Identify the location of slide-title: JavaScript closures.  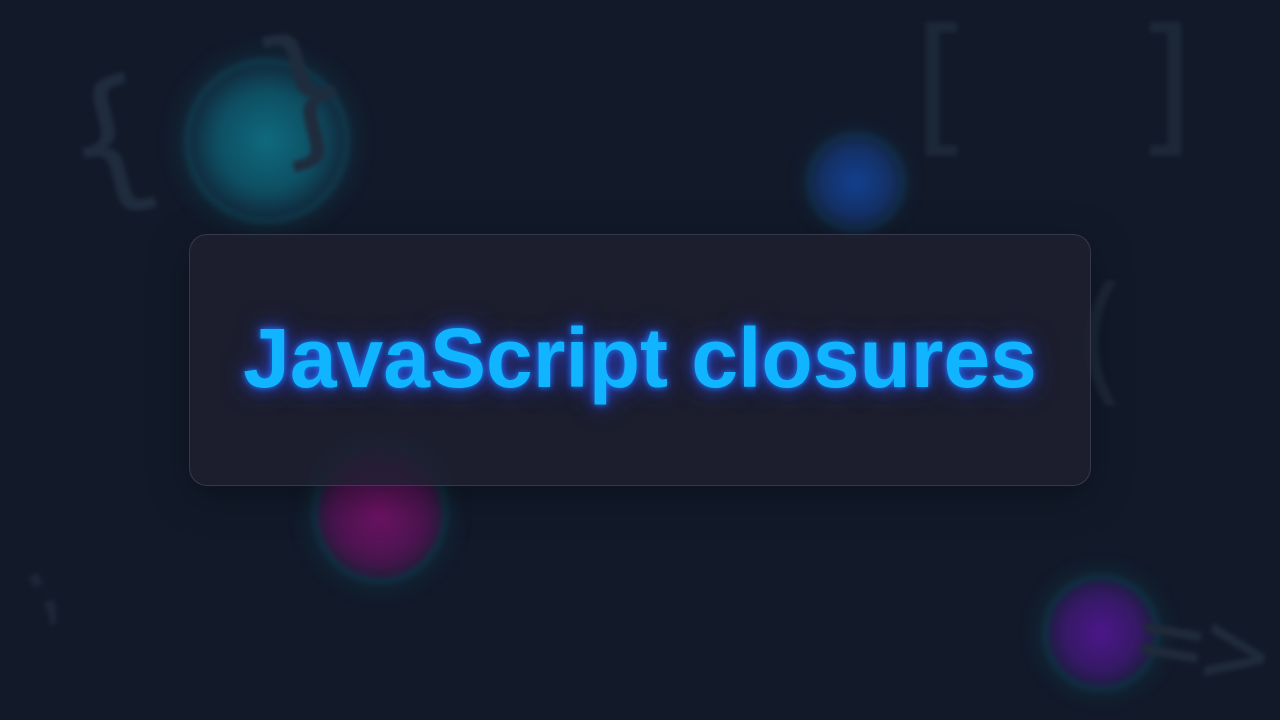
(640, 357).